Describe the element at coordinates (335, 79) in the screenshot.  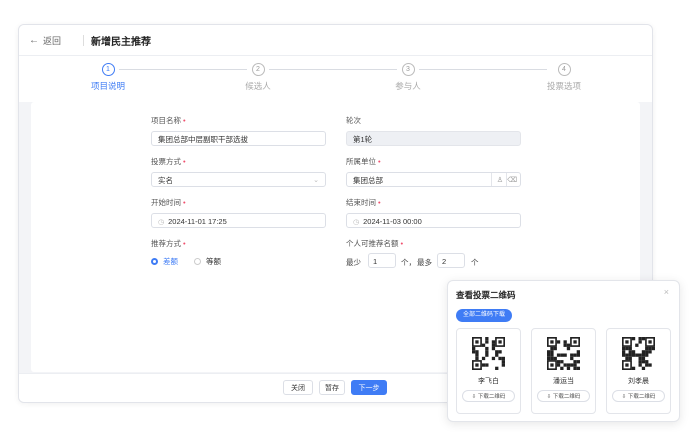
I see `stepper: 1 项目说明 2 候选人 3 参与人 4 投票选项` at that location.